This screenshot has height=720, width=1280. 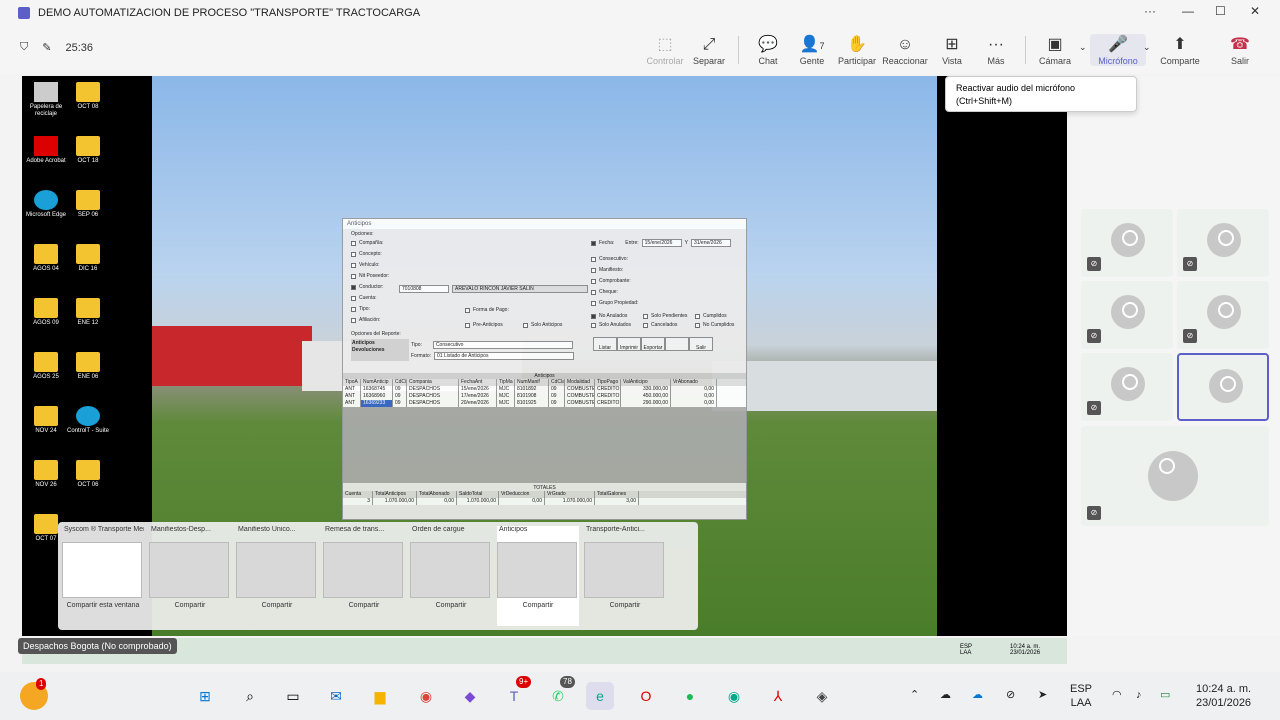 What do you see at coordinates (46, 150) in the screenshot?
I see `desktop-icon: Adobe Acrobat` at bounding box center [46, 150].